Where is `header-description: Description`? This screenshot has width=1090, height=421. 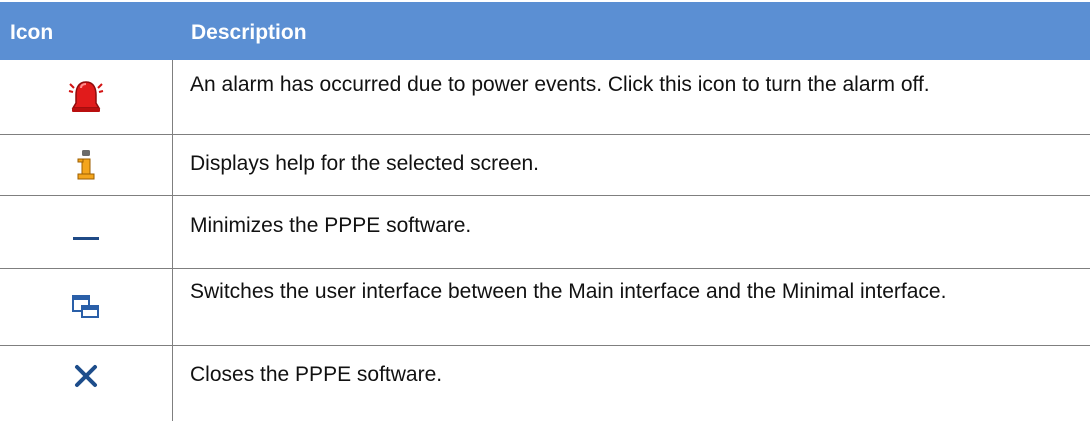
header-description: Description is located at coordinates (249, 32).